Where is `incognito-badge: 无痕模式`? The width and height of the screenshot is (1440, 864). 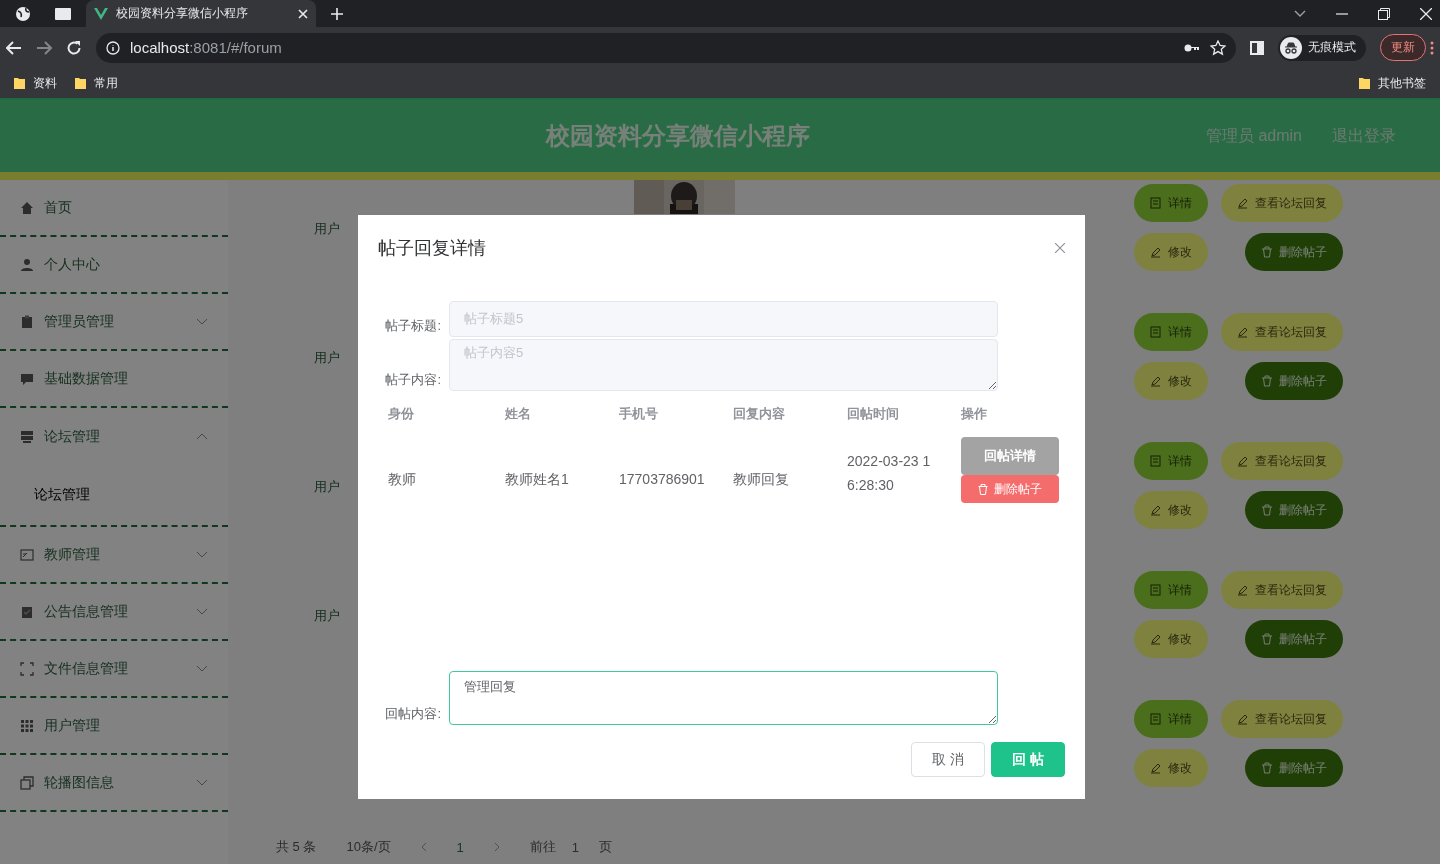 incognito-badge: 无痕模式 is located at coordinates (1322, 47).